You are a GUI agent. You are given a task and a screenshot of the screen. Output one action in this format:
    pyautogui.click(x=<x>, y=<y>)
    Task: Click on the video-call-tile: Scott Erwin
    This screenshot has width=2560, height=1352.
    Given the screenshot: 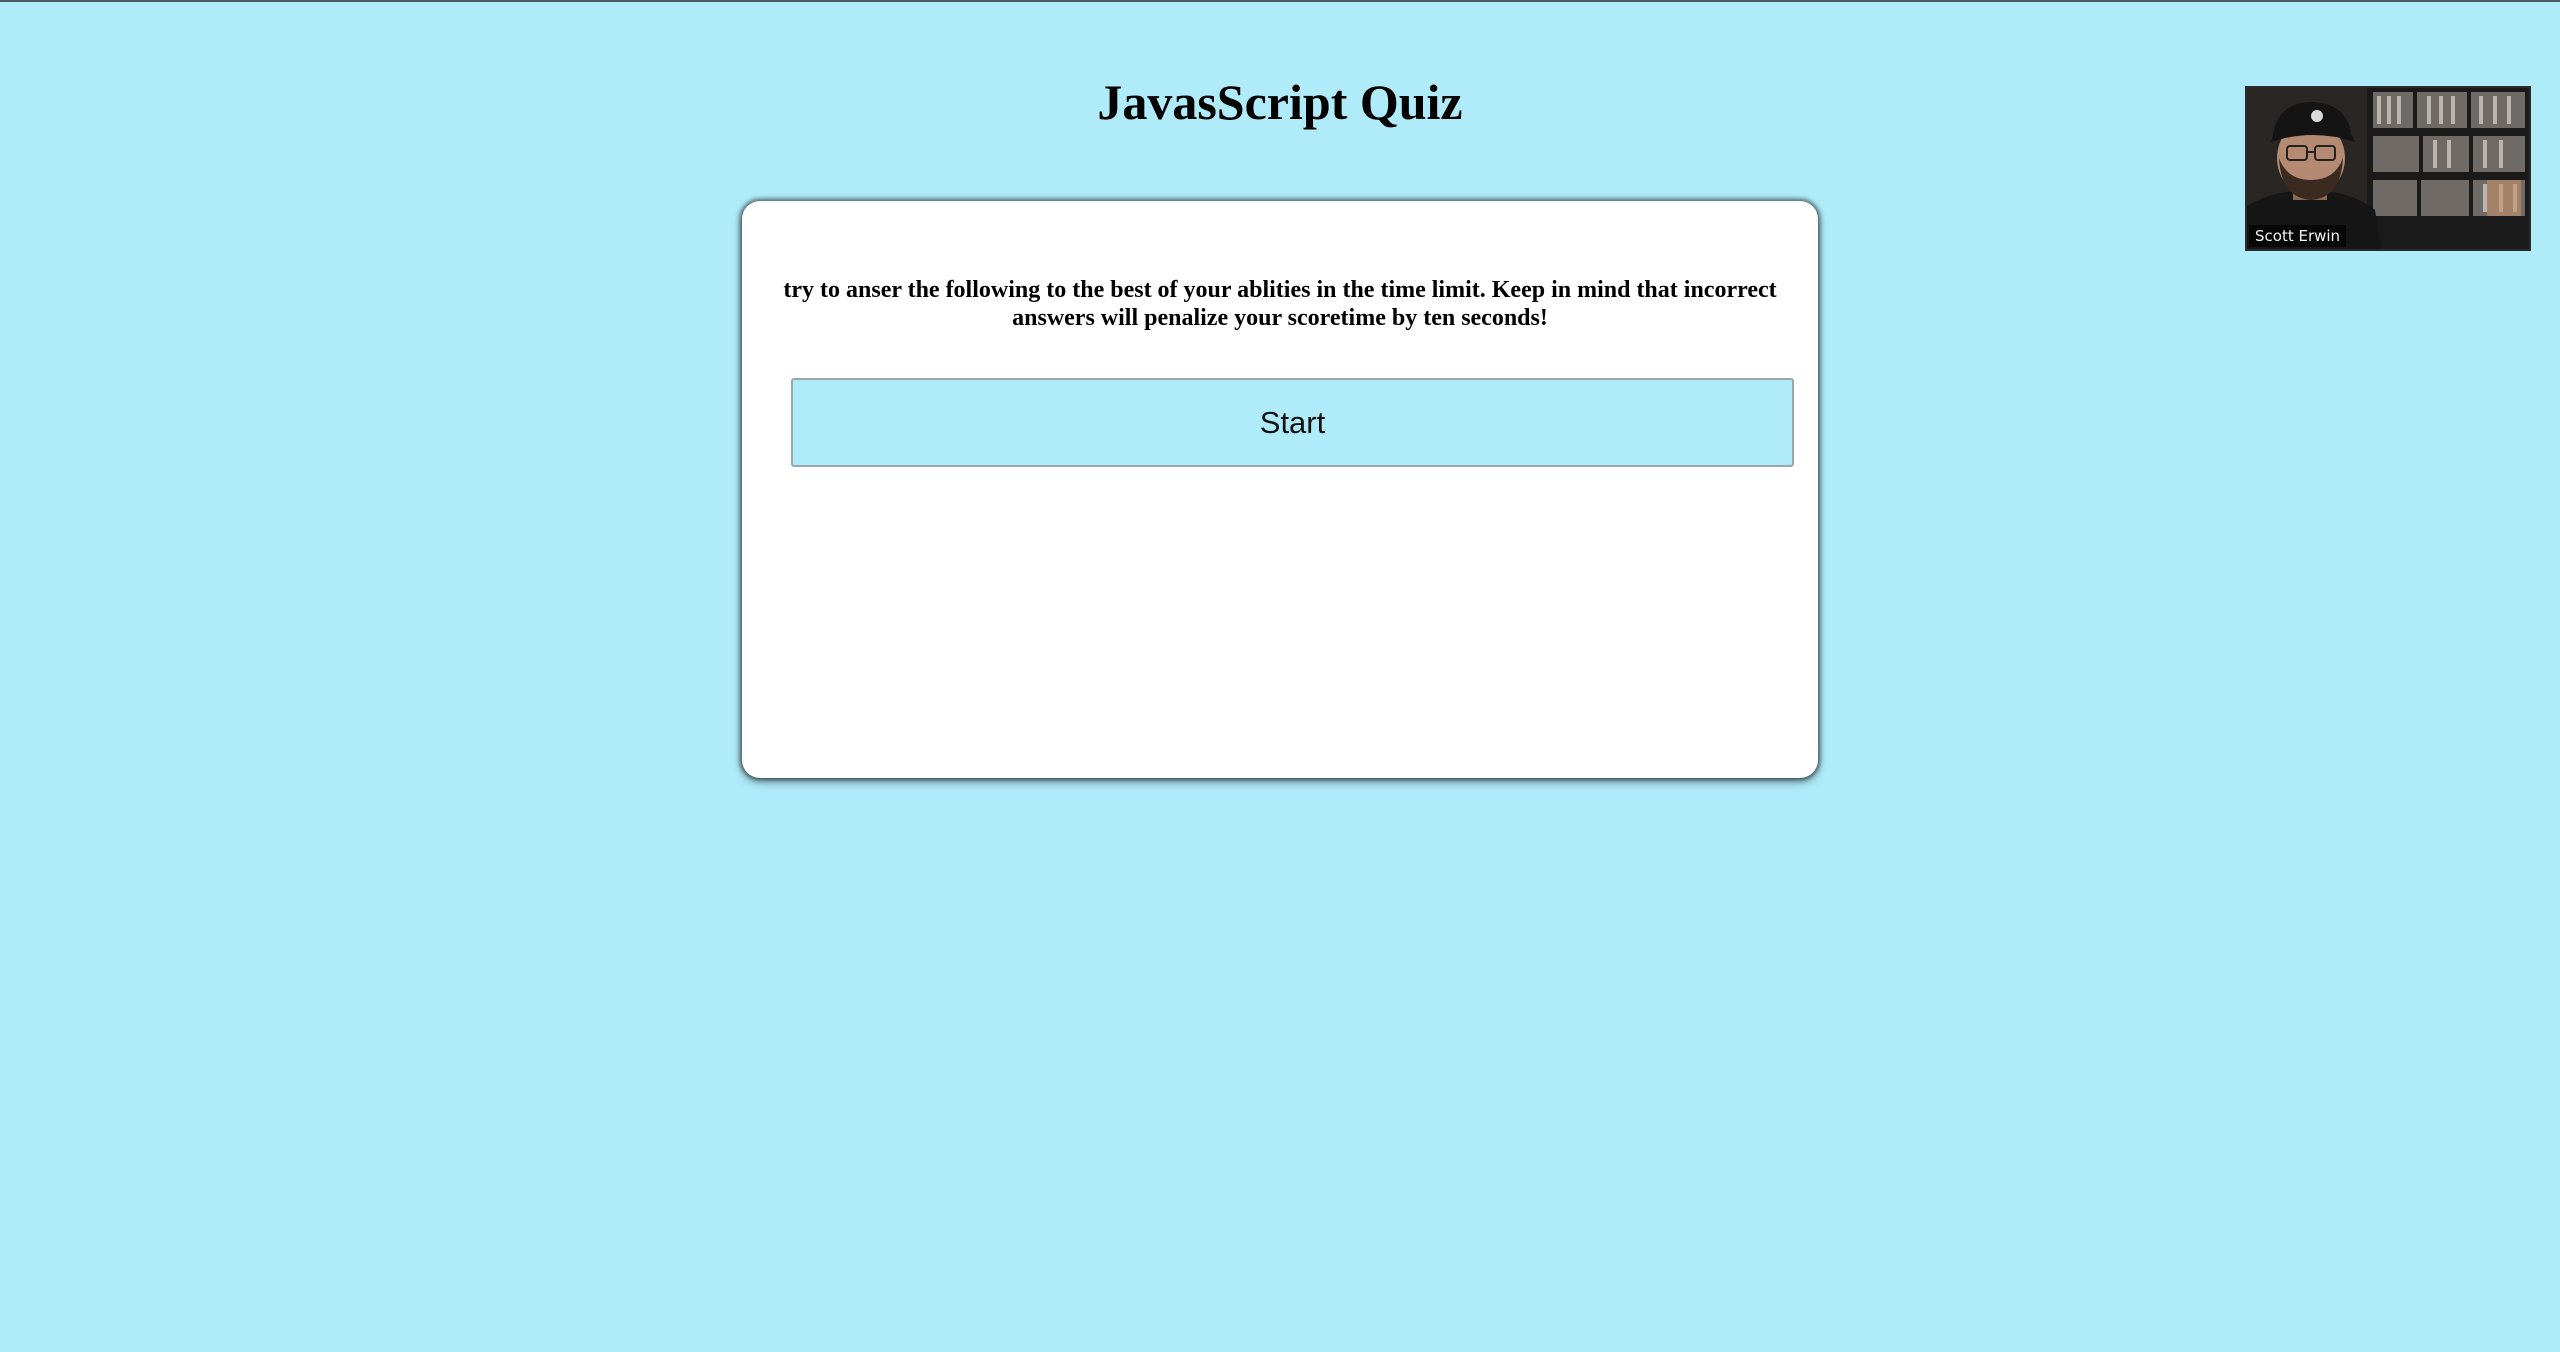 What is the action you would take?
    pyautogui.click(x=2388, y=168)
    